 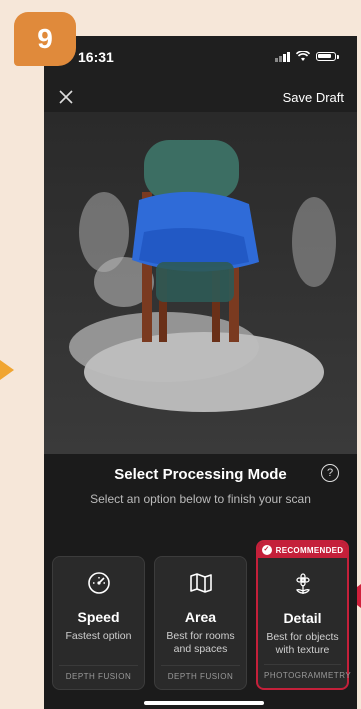 What do you see at coordinates (302, 585) in the screenshot?
I see `flower-icon` at bounding box center [302, 585].